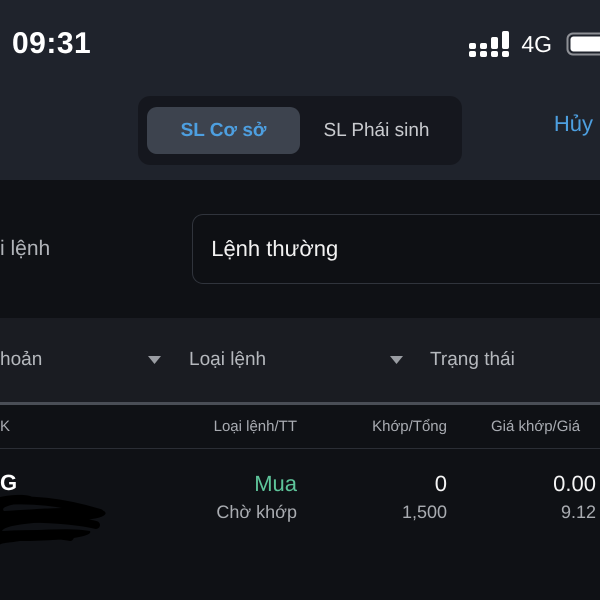 The width and height of the screenshot is (600, 600). What do you see at coordinates (9, 483) in the screenshot?
I see `stock-symbol: G` at bounding box center [9, 483].